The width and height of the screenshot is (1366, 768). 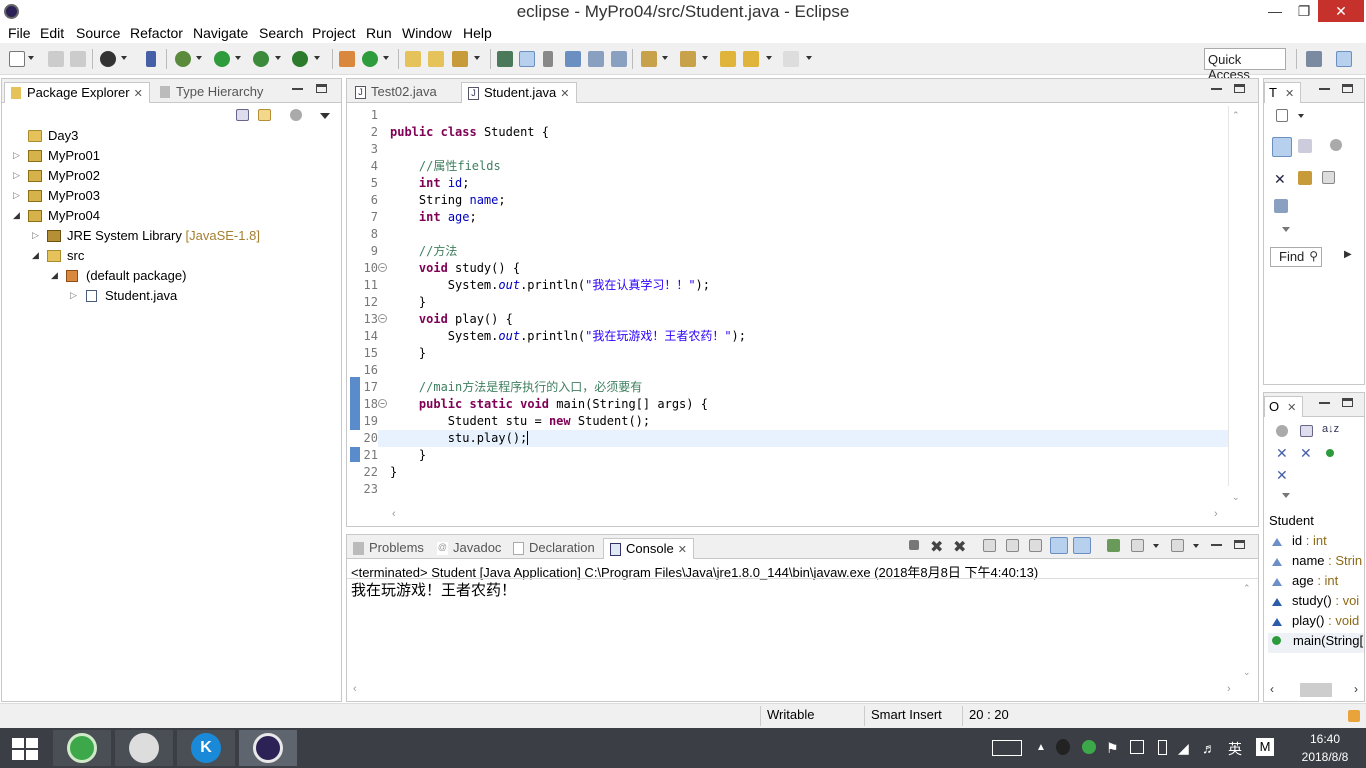 I want to click on display-icon, so click(x=1137, y=747).